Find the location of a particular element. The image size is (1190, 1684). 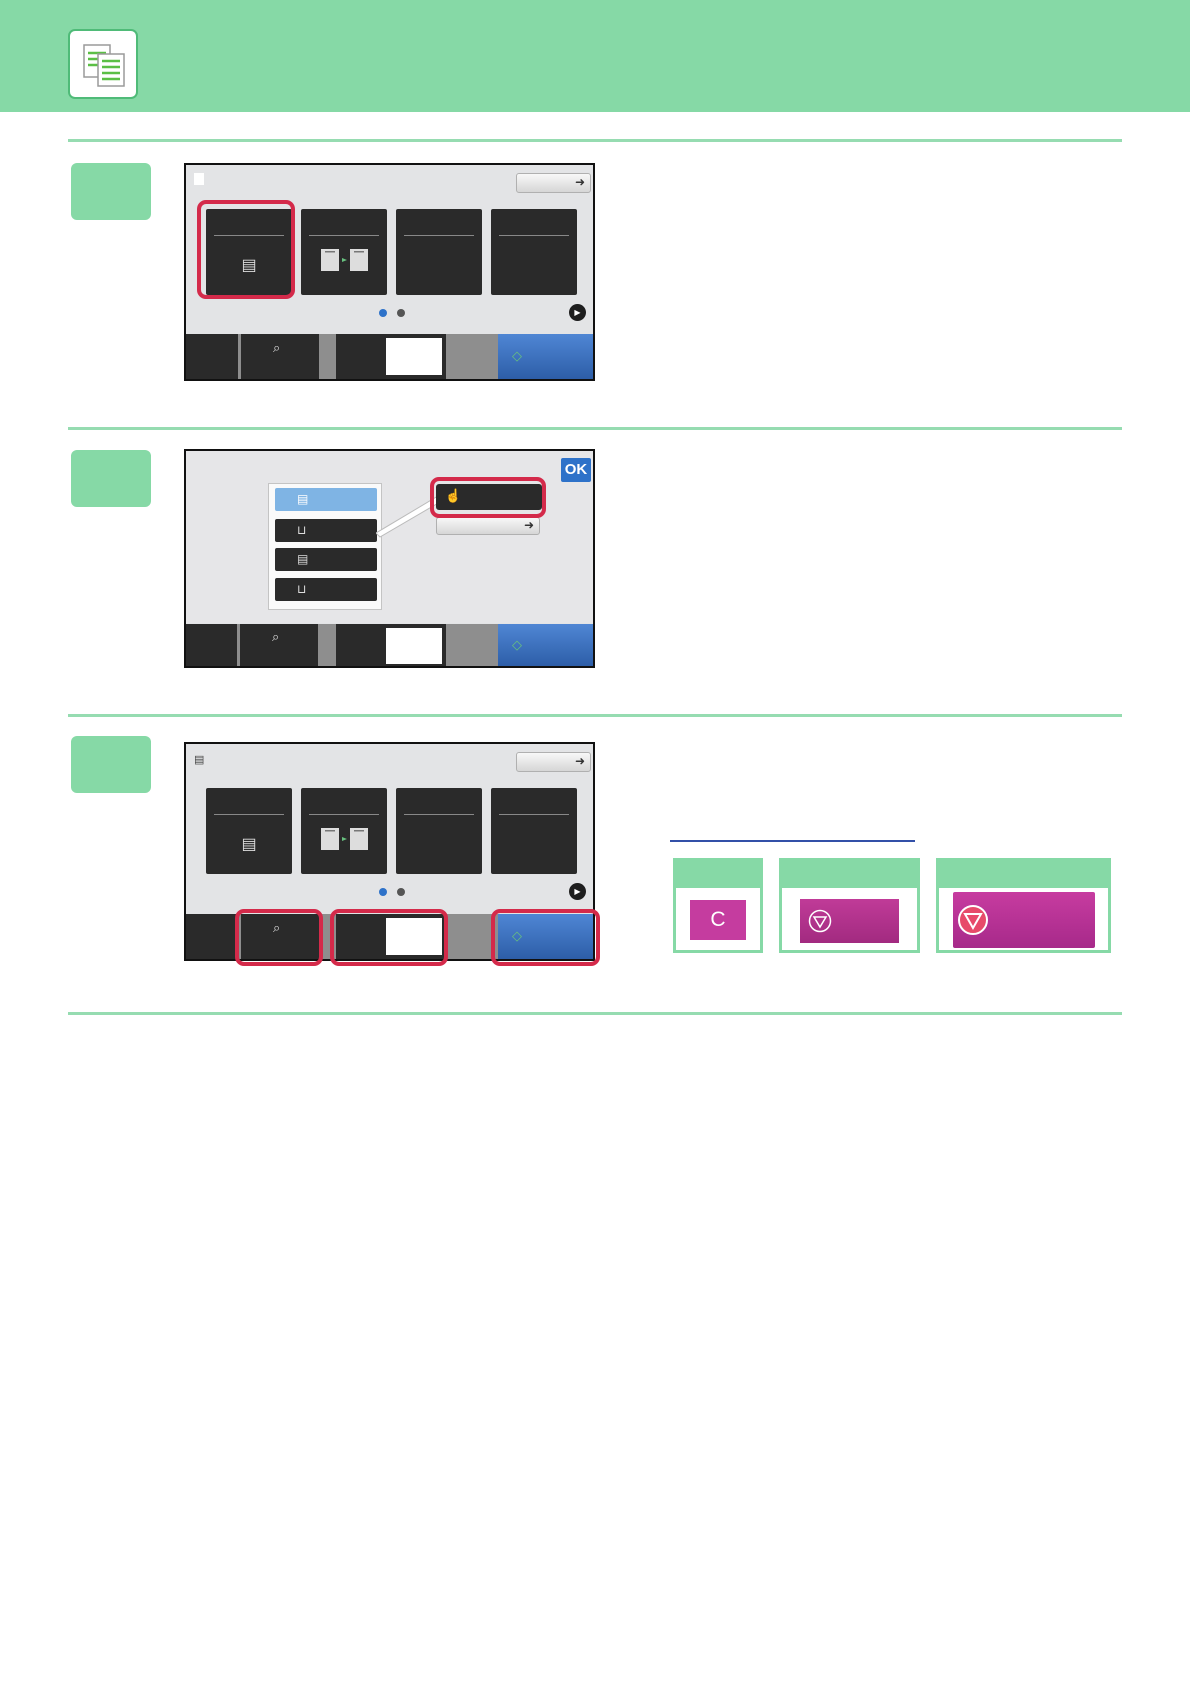

tray-option: ▤ is located at coordinates (326, 559).